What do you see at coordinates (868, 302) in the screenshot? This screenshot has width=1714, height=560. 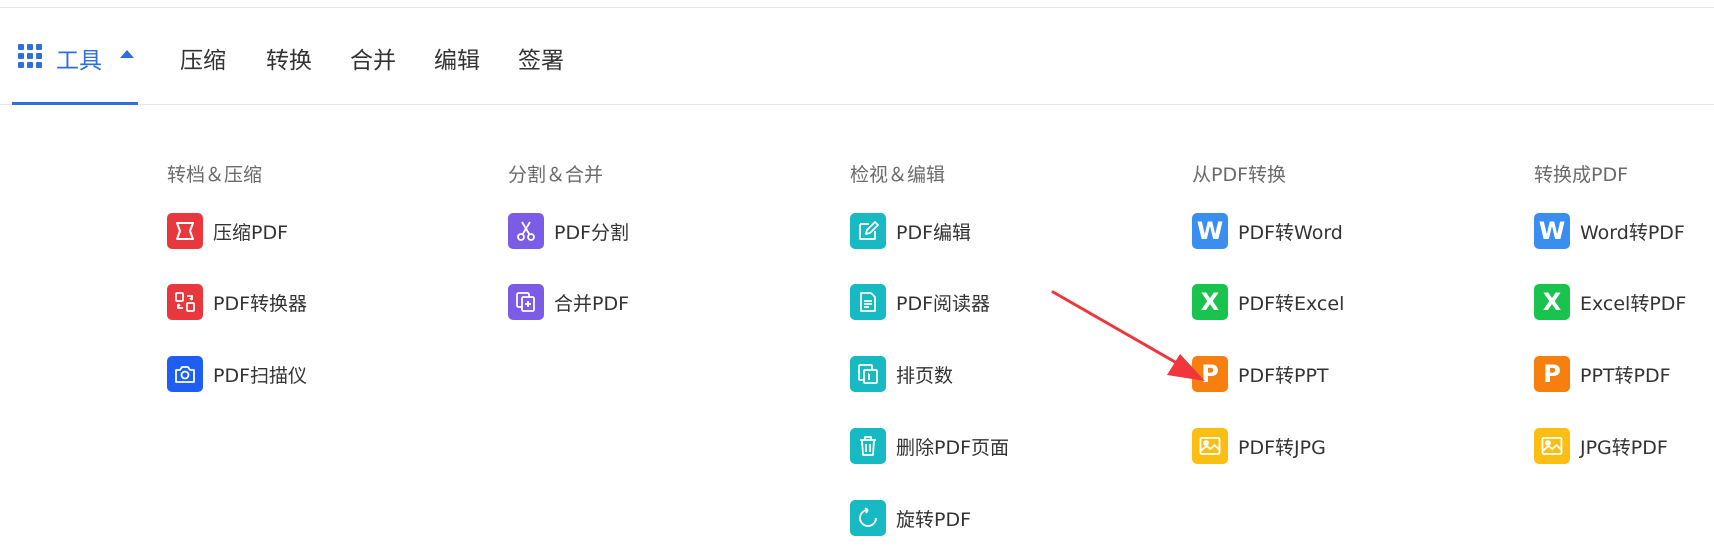 I see `reader-icon` at bounding box center [868, 302].